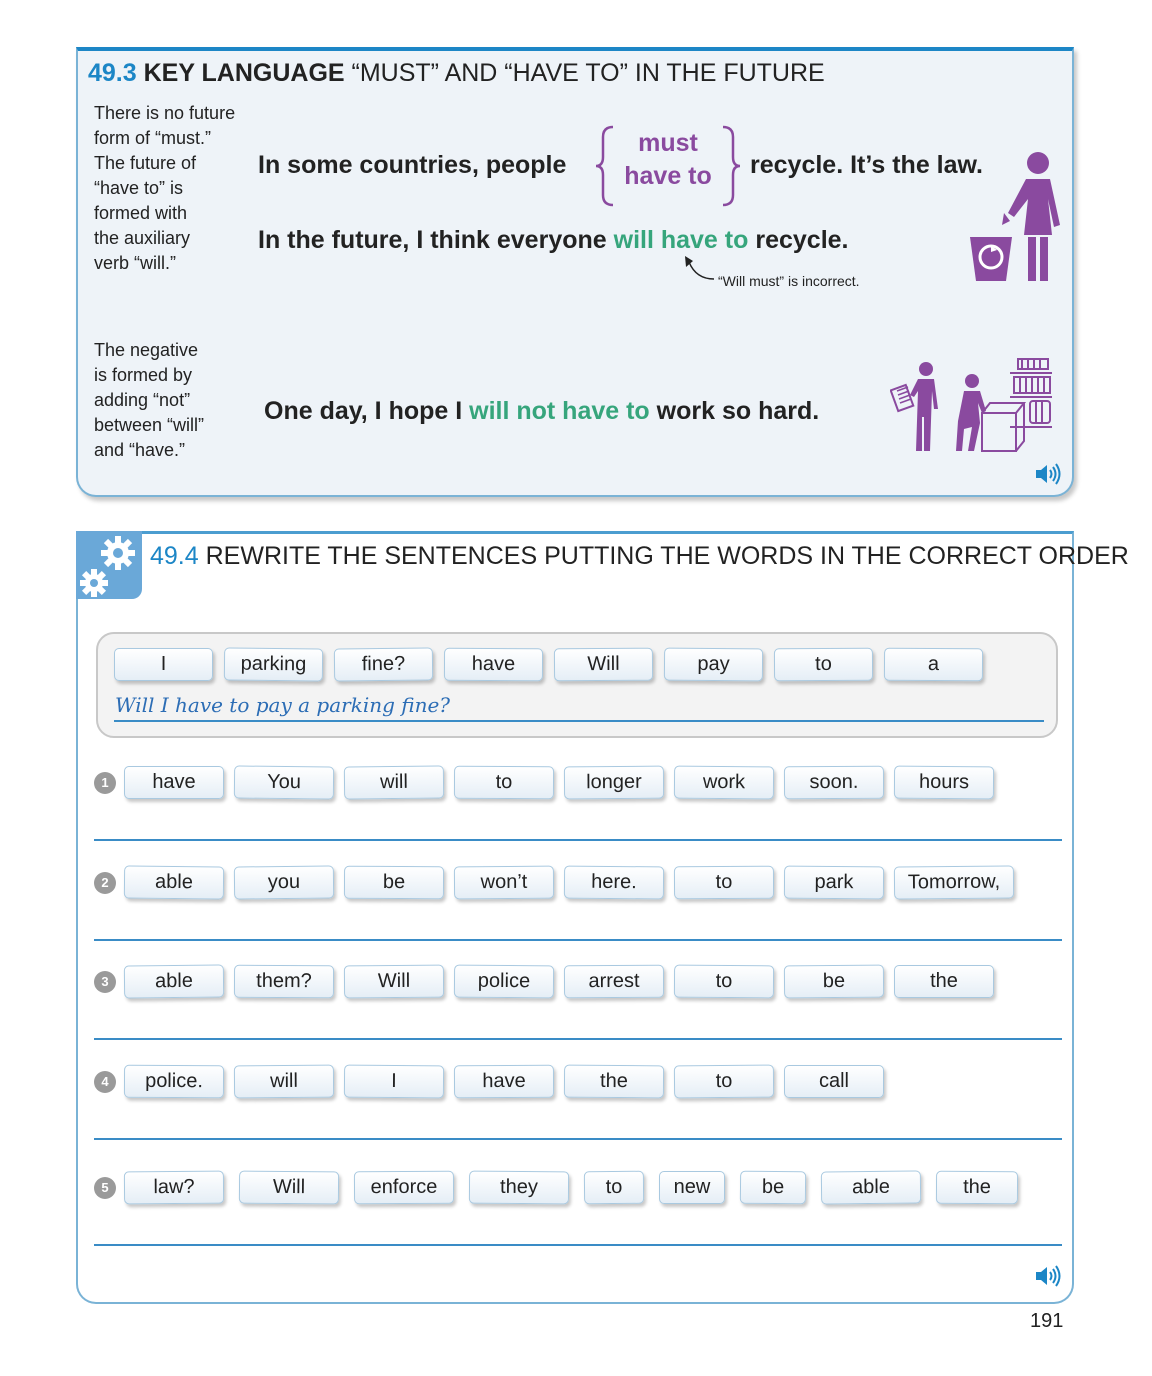  What do you see at coordinates (668, 143) in the screenshot?
I see `option-must: must` at bounding box center [668, 143].